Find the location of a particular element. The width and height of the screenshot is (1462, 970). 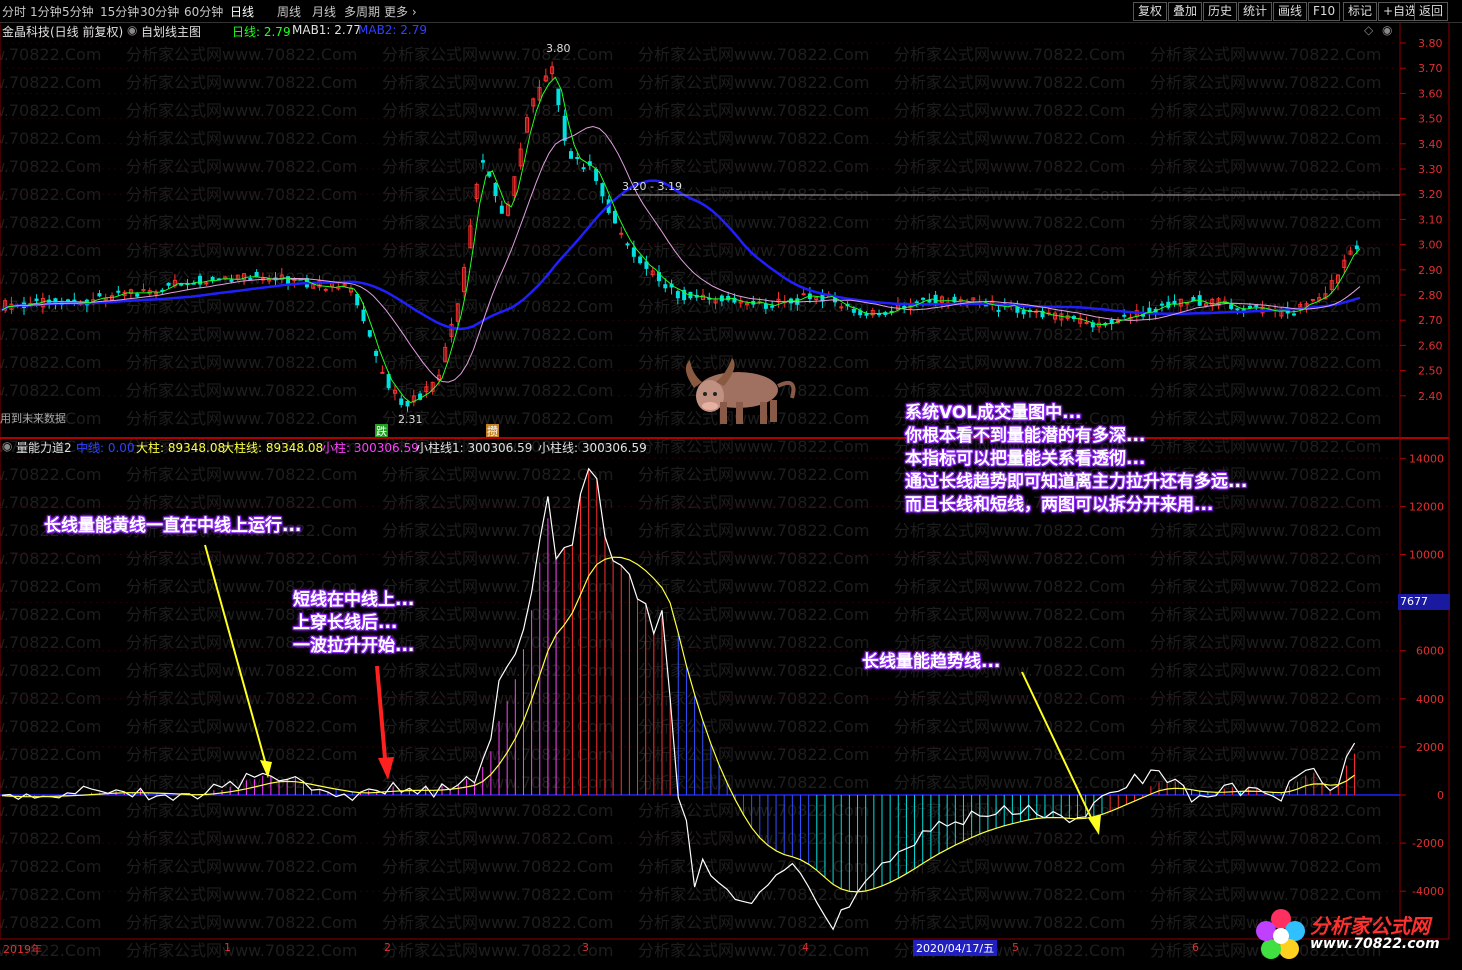

vol-tick-label: -4000 is located at coordinates (1428, 891).